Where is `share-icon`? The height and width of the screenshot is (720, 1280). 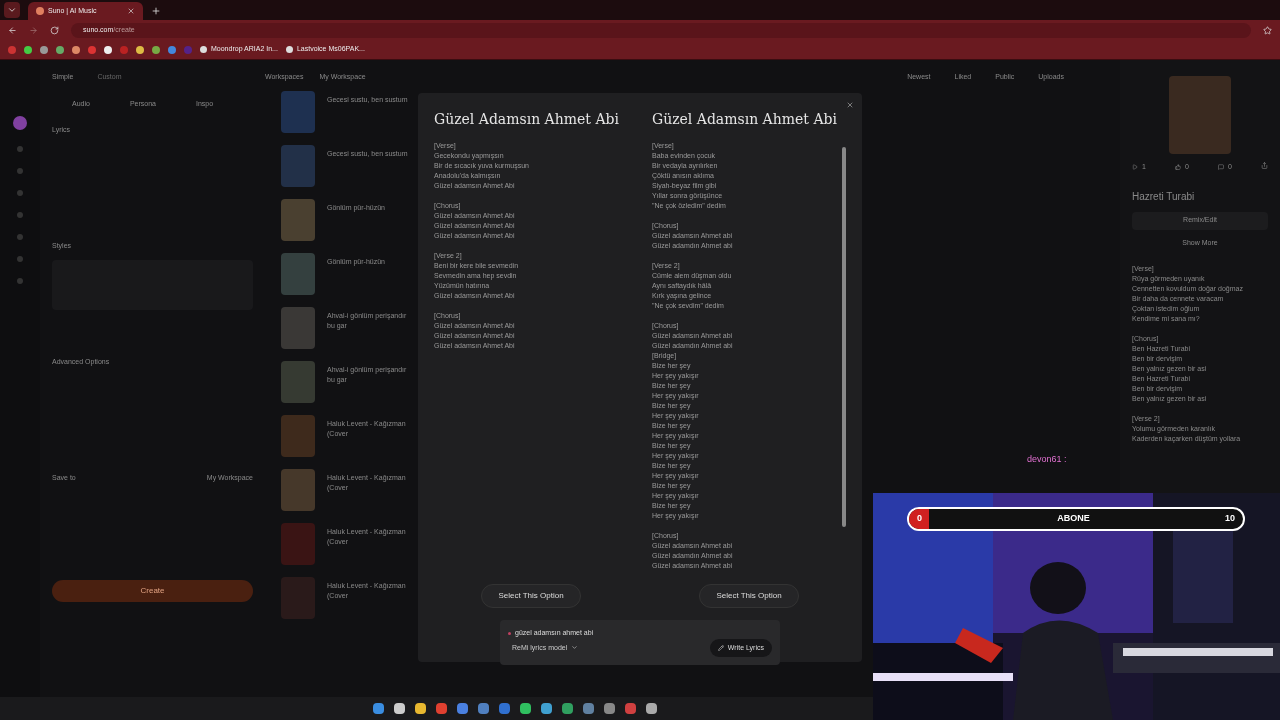
share-icon is located at coordinates (1264, 165).